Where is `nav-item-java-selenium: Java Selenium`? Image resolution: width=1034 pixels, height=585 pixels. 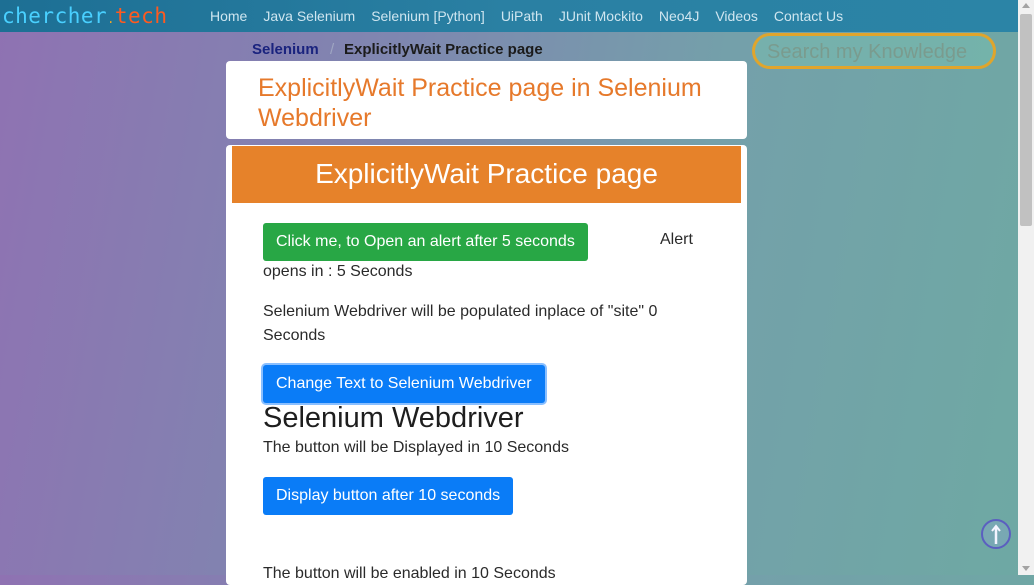 nav-item-java-selenium: Java Selenium is located at coordinates (309, 16).